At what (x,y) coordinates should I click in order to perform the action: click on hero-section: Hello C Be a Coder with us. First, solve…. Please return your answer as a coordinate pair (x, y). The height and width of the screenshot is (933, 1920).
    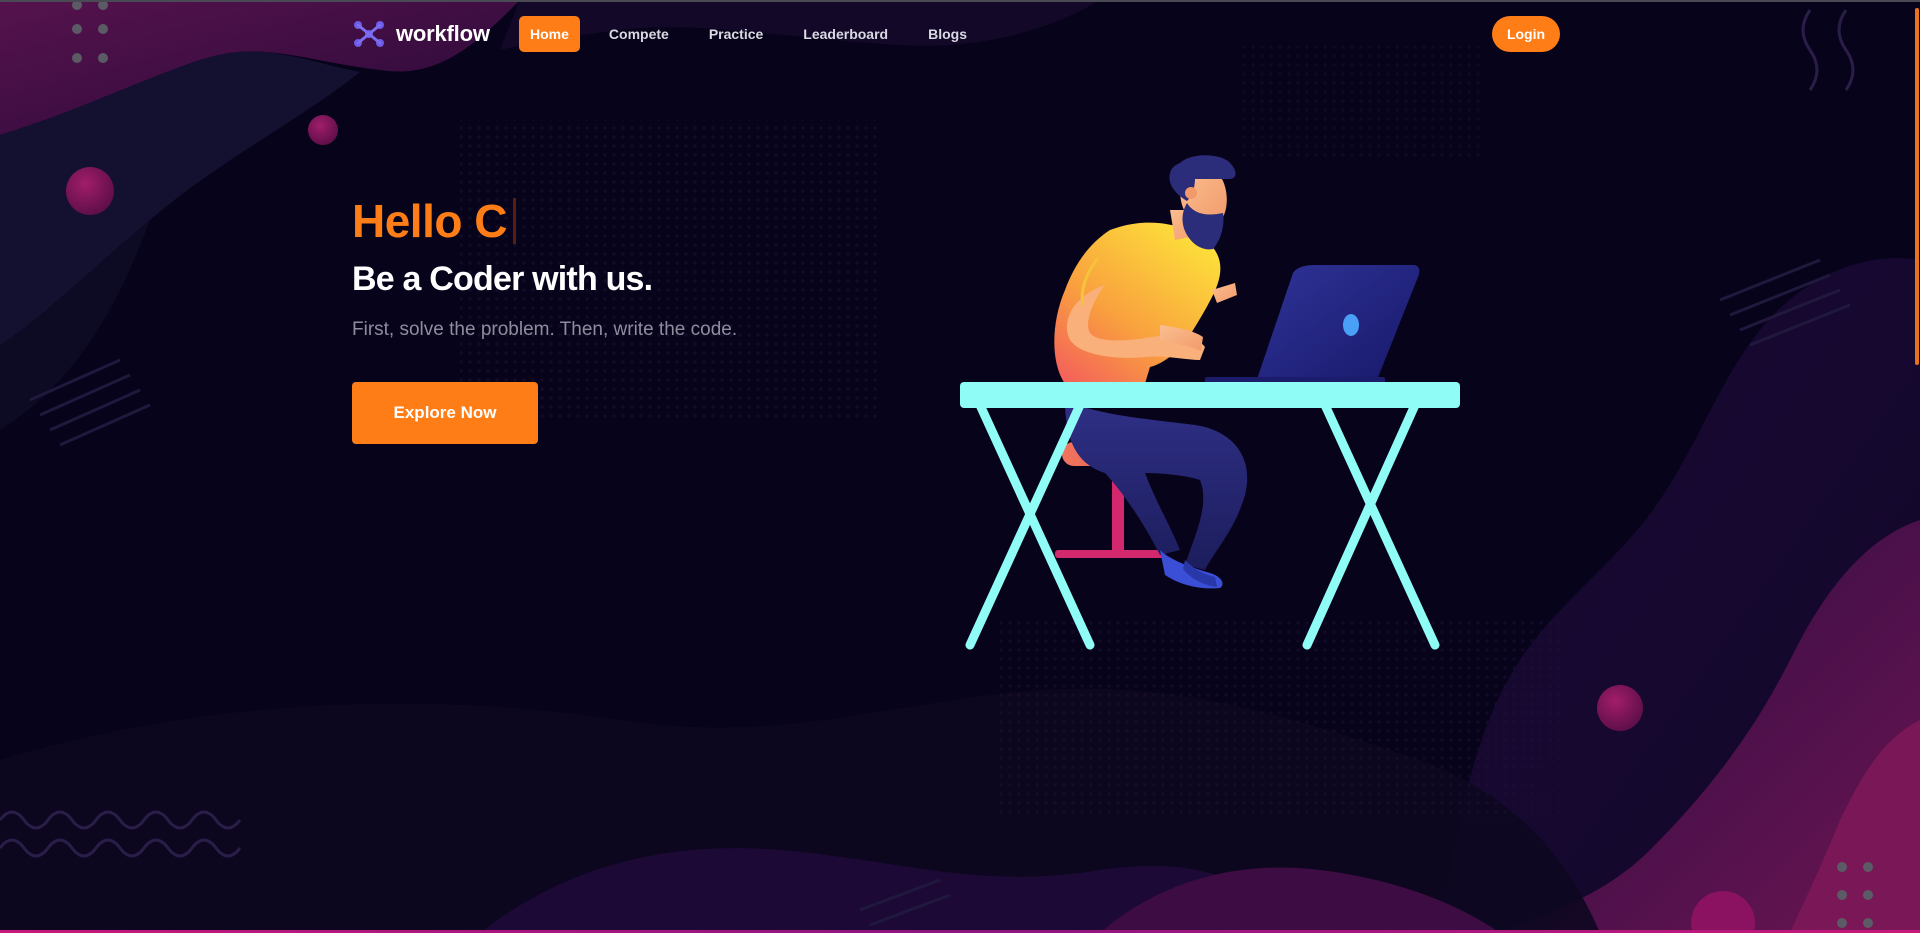
    Looking at the image, I should click on (632, 317).